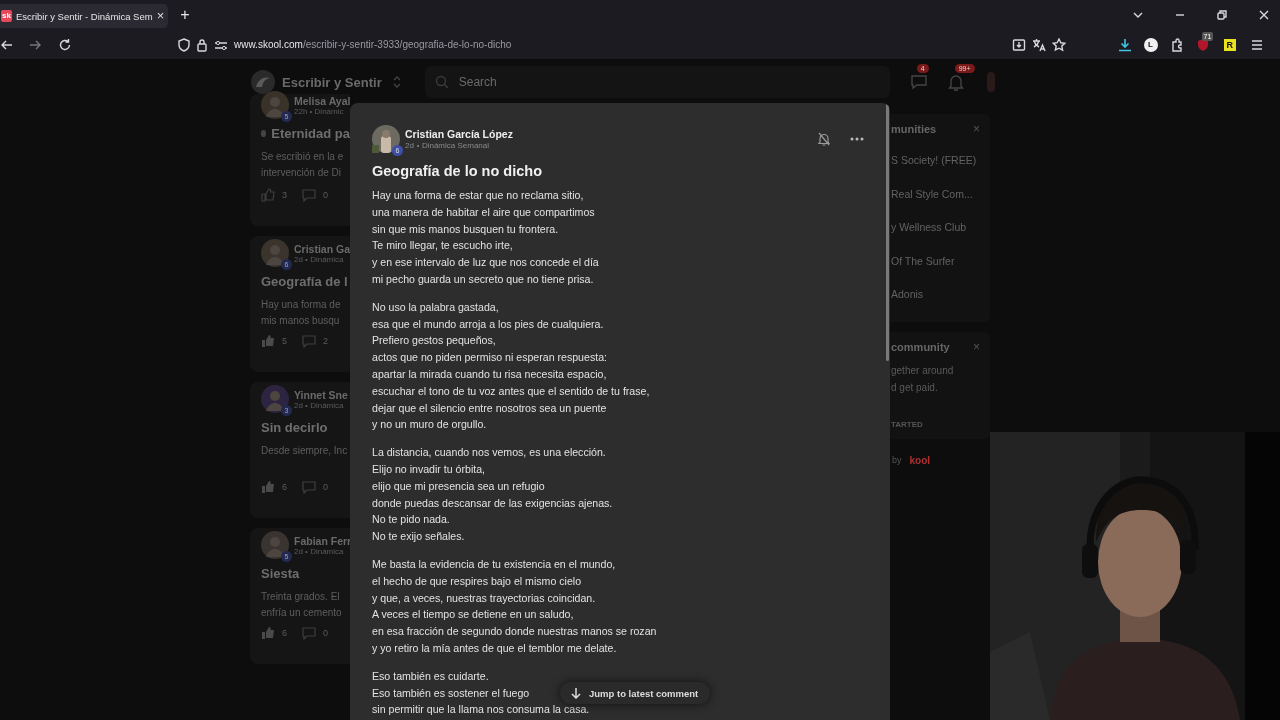 The width and height of the screenshot is (1280, 720). Describe the element at coordinates (301, 305) in the screenshot. I see `post-excerpt: Hay una forma de` at that location.